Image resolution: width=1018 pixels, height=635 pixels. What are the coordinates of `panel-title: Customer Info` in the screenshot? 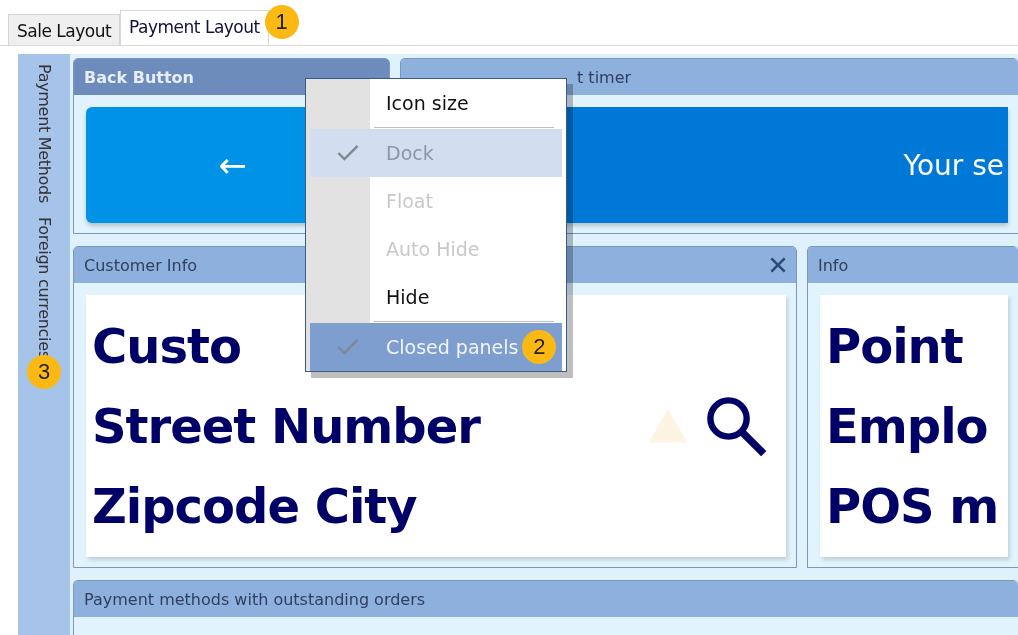 It's located at (141, 265).